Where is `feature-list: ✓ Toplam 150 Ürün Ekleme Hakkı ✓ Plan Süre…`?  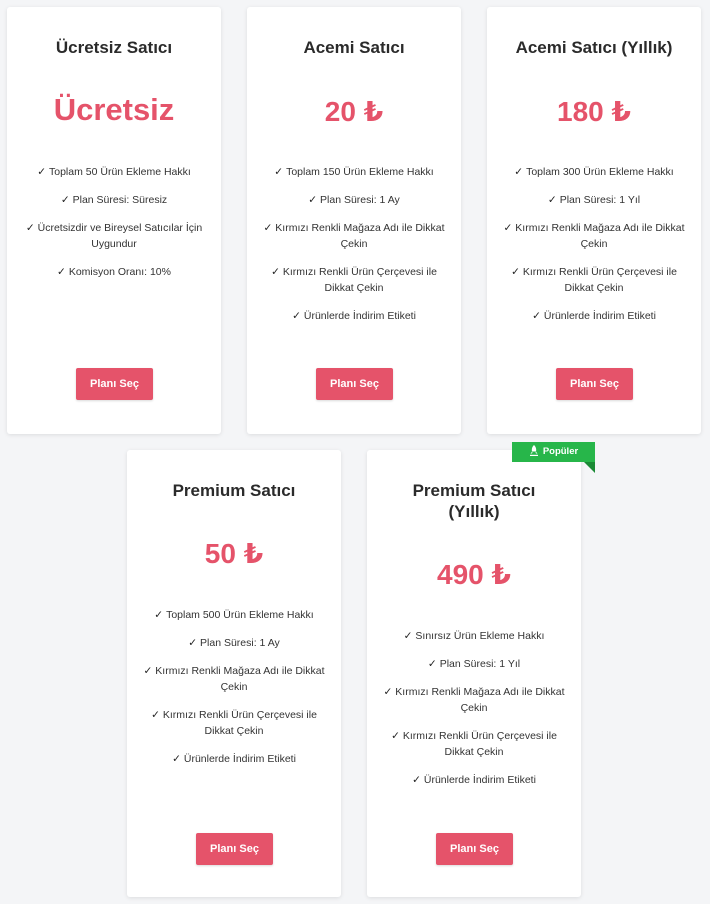 feature-list: ✓ Toplam 150 Ürün Ekleme Hakkı ✓ Plan Süre… is located at coordinates (354, 250).